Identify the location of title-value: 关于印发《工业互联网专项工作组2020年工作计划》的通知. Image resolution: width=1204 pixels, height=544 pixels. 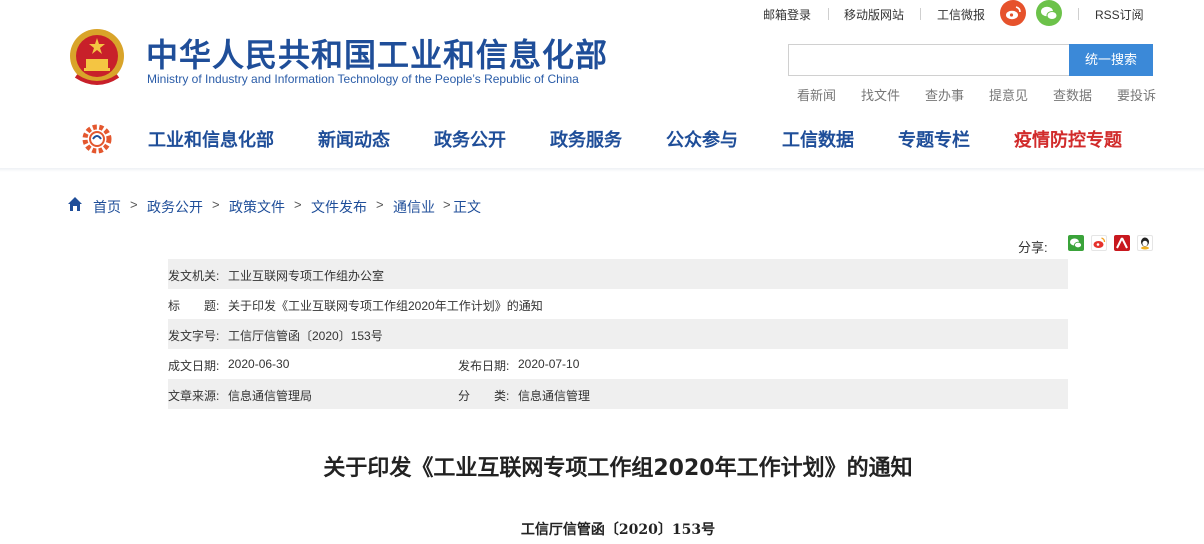
(385, 306).